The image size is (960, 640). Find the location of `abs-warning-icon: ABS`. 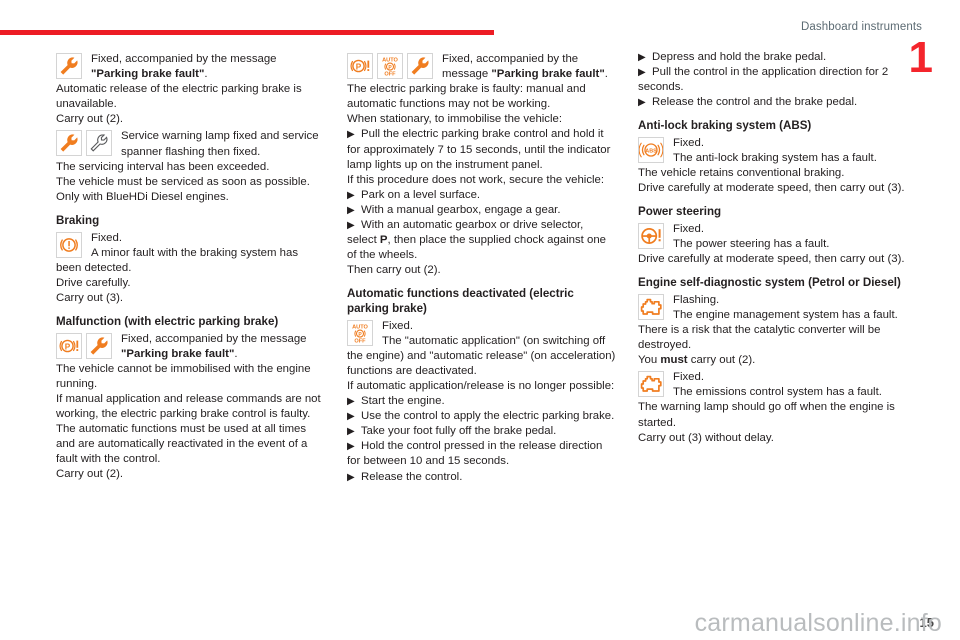

abs-warning-icon: ABS is located at coordinates (651, 149).